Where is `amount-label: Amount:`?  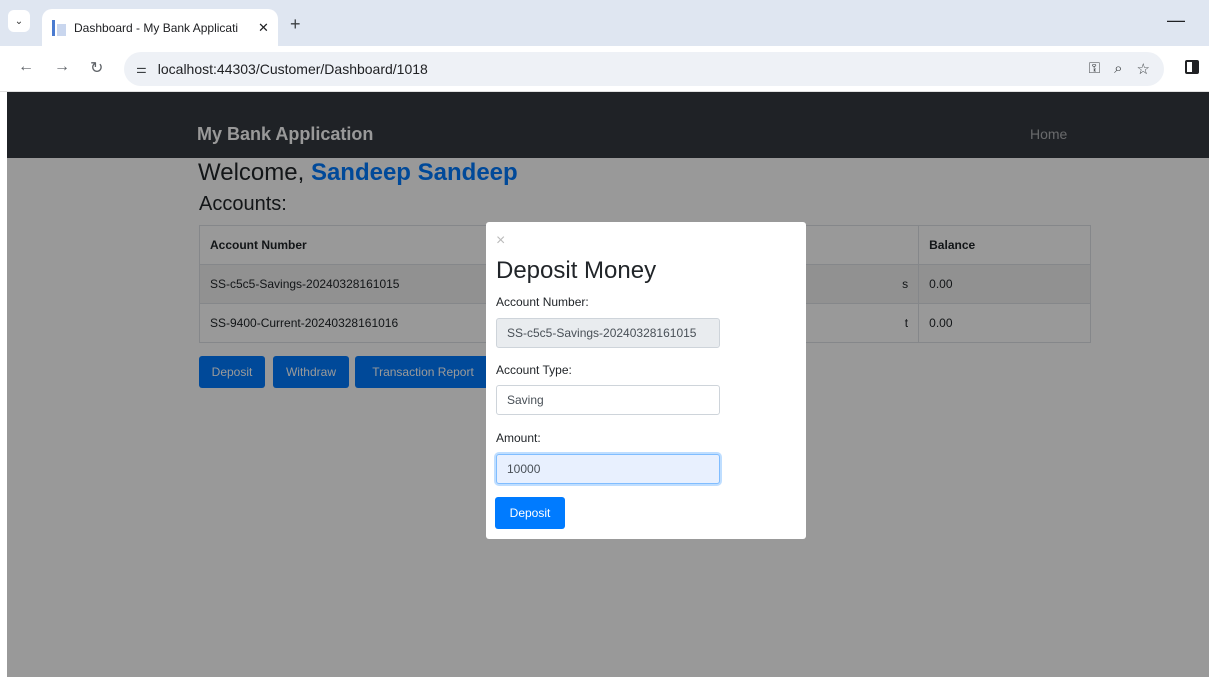
amount-label: Amount: is located at coordinates (518, 438).